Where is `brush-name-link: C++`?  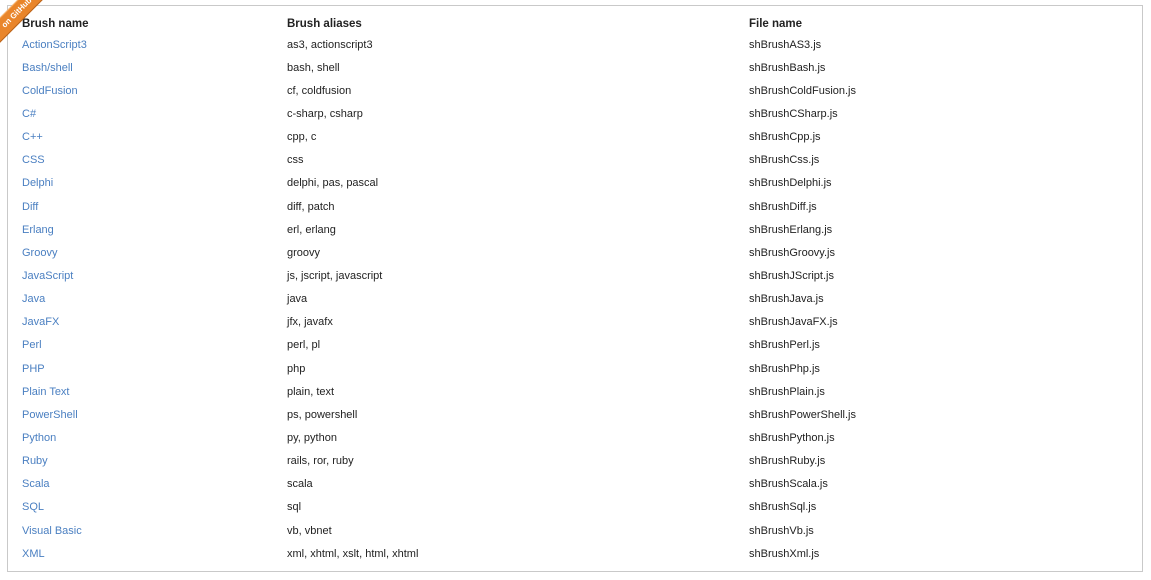 brush-name-link: C++ is located at coordinates (32, 137).